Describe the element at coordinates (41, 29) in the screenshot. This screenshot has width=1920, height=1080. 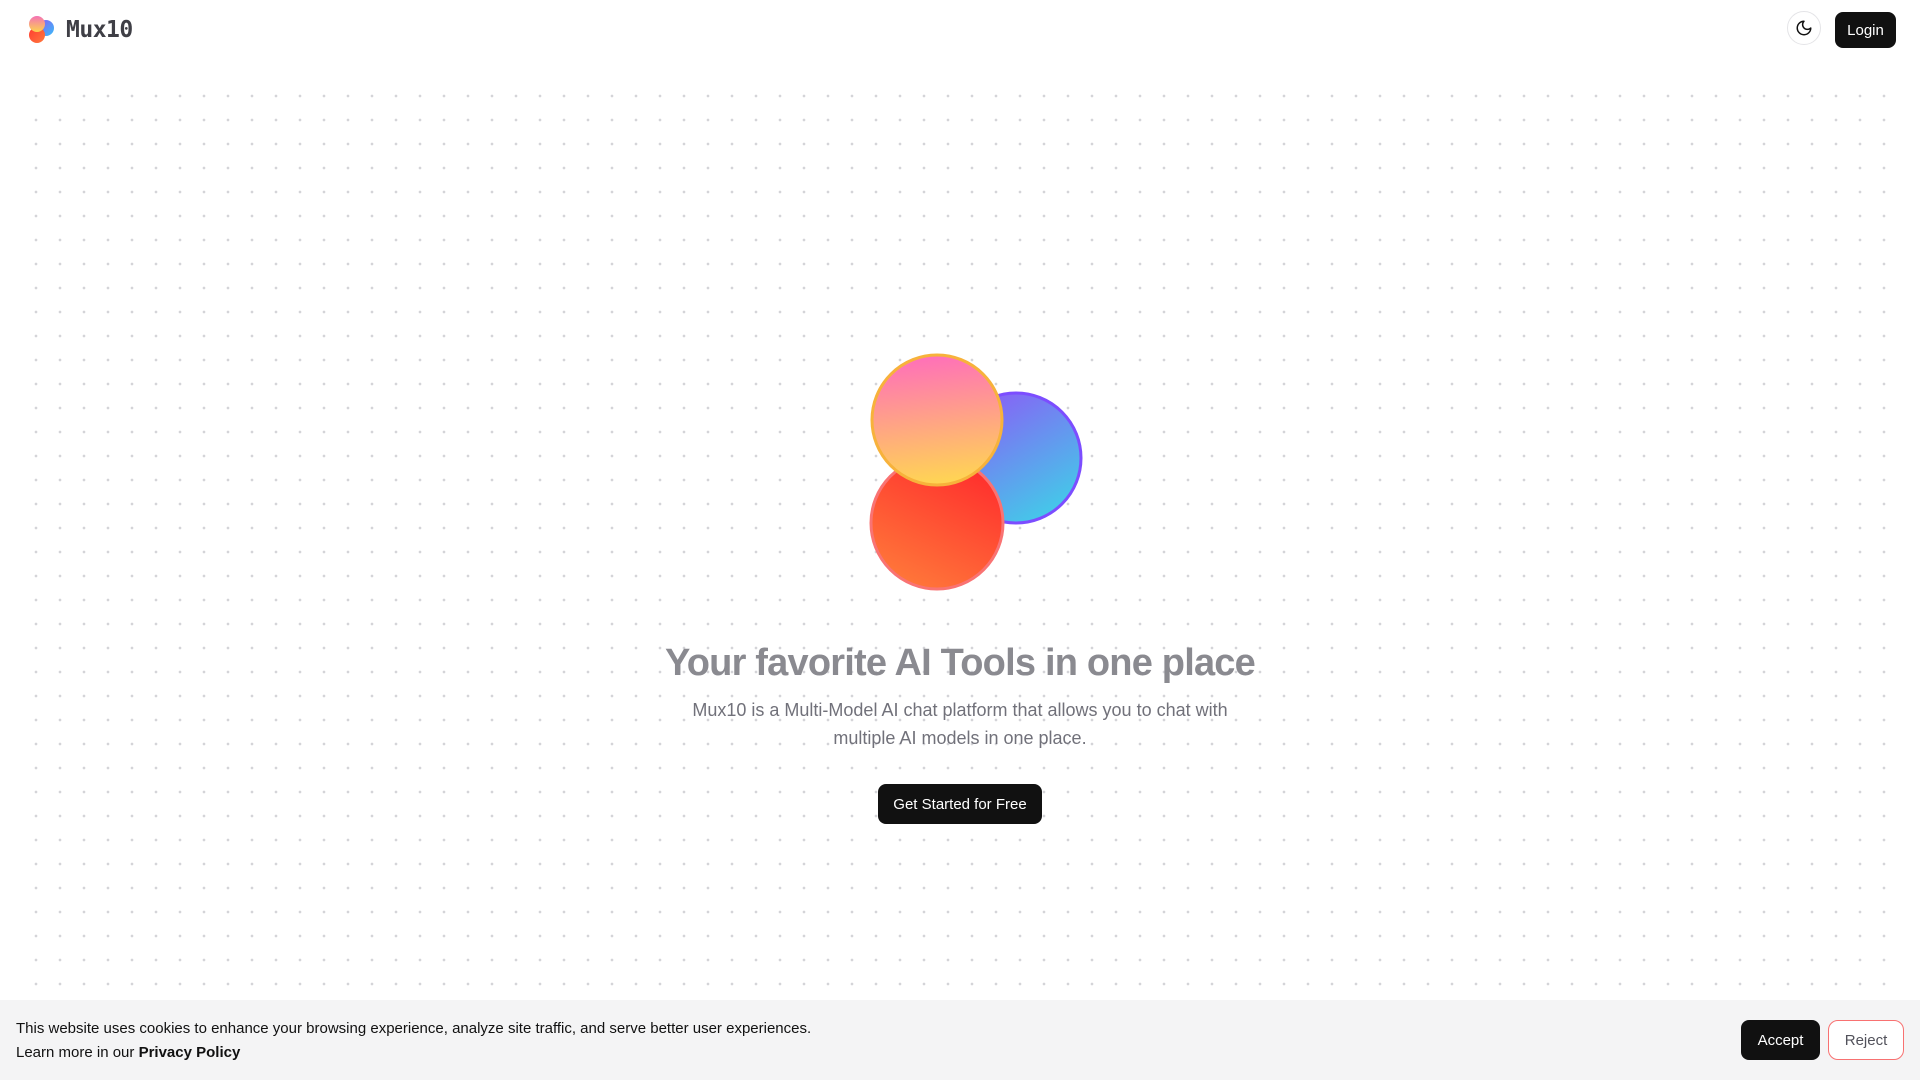
I see `mux10-logo-icon` at that location.